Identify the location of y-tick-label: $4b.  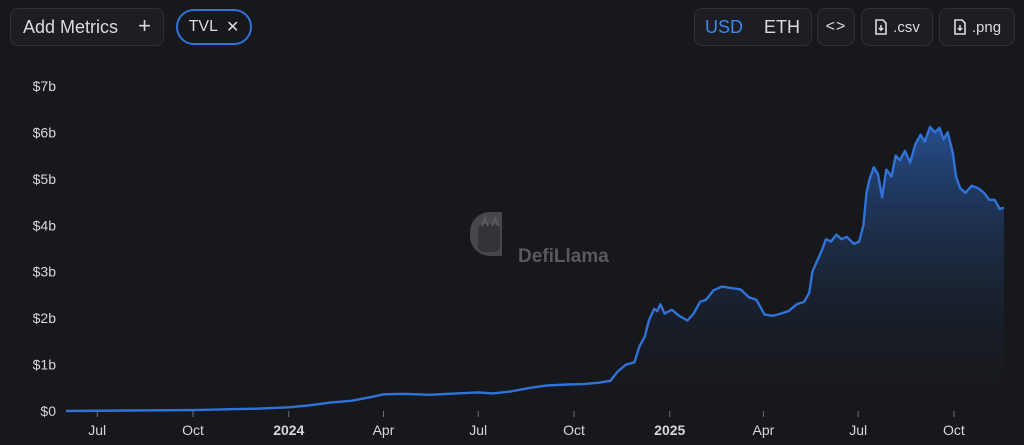
(45, 225).